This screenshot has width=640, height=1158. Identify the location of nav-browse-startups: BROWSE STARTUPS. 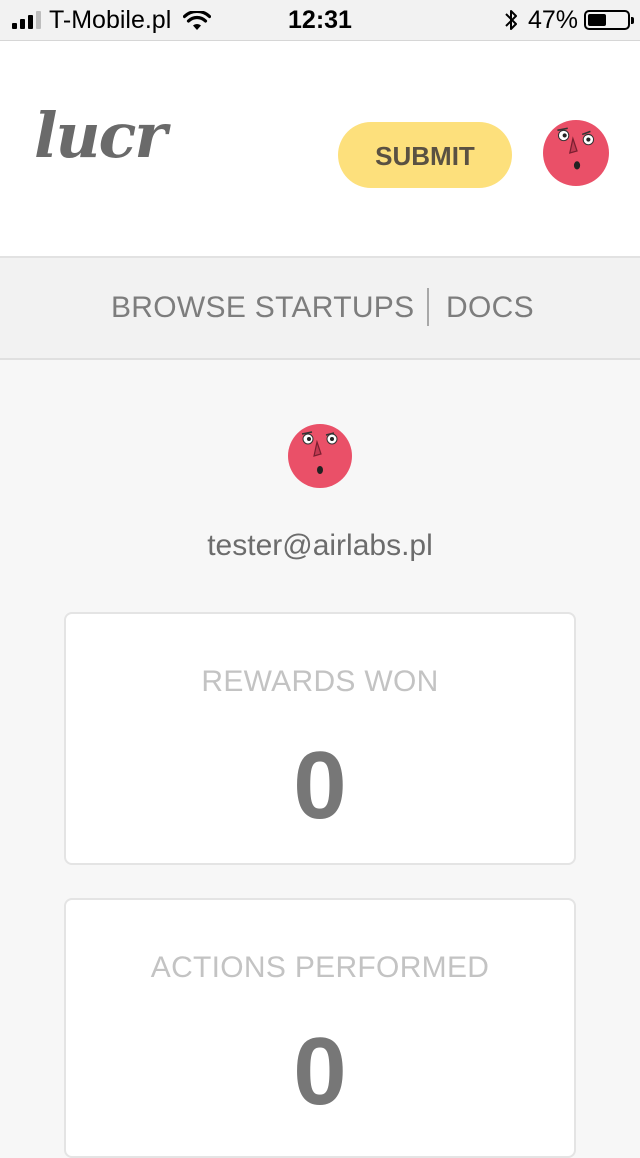
(262, 308).